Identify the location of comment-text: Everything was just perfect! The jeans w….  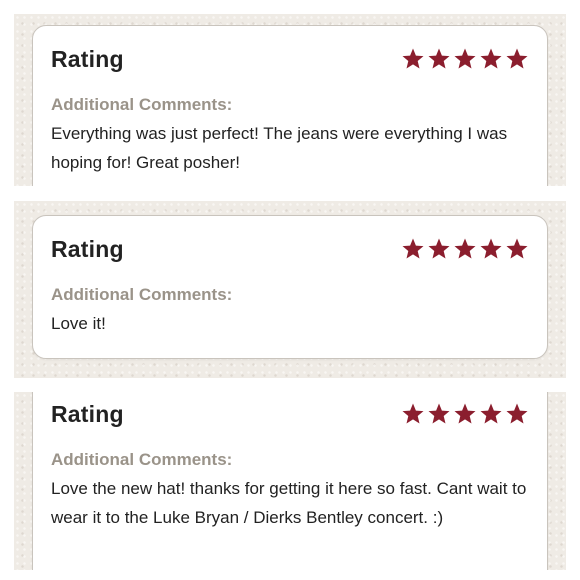
(279, 148).